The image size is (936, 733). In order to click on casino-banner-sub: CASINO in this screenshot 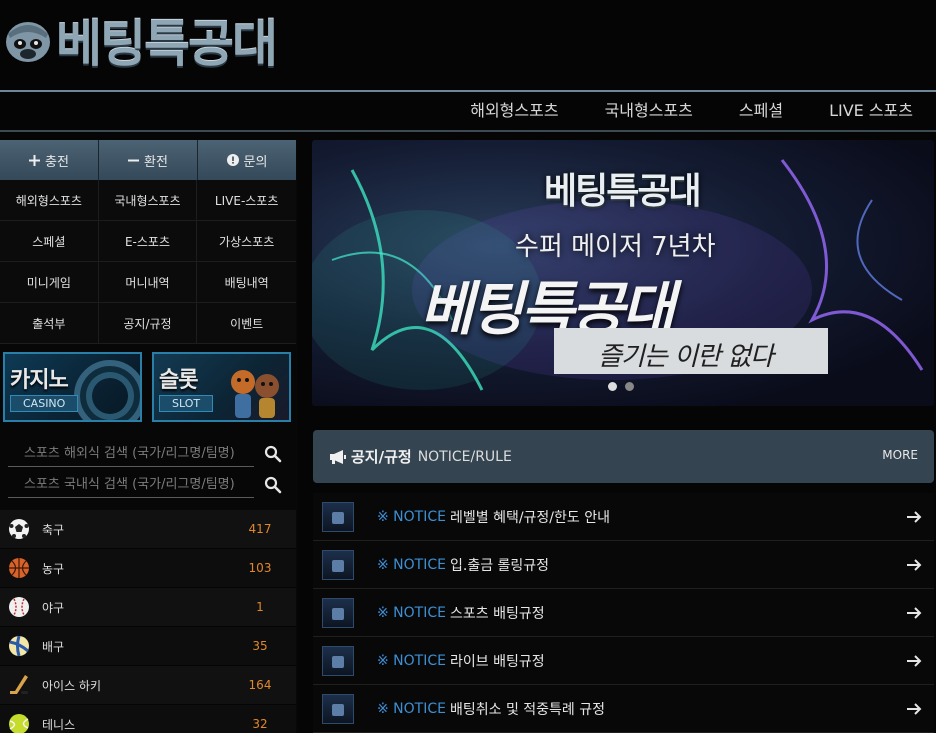, I will do `click(44, 403)`.